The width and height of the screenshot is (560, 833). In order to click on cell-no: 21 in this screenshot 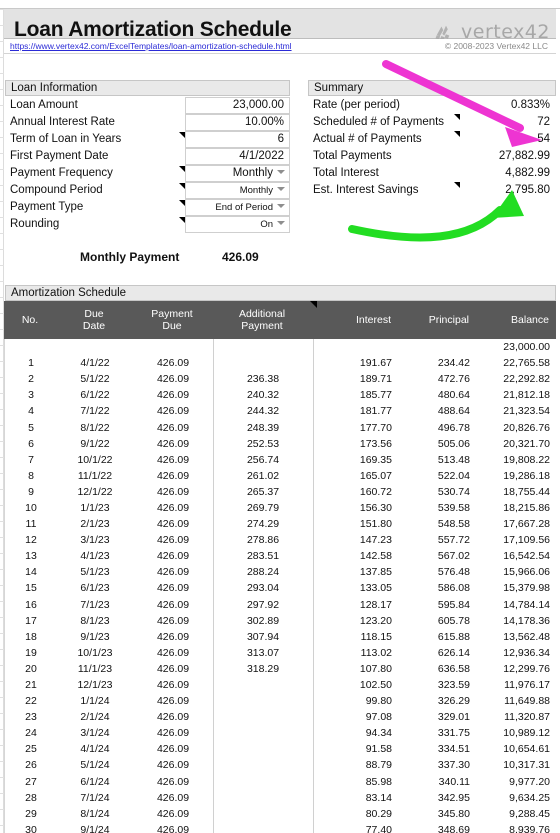, I will do `click(31, 685)`.